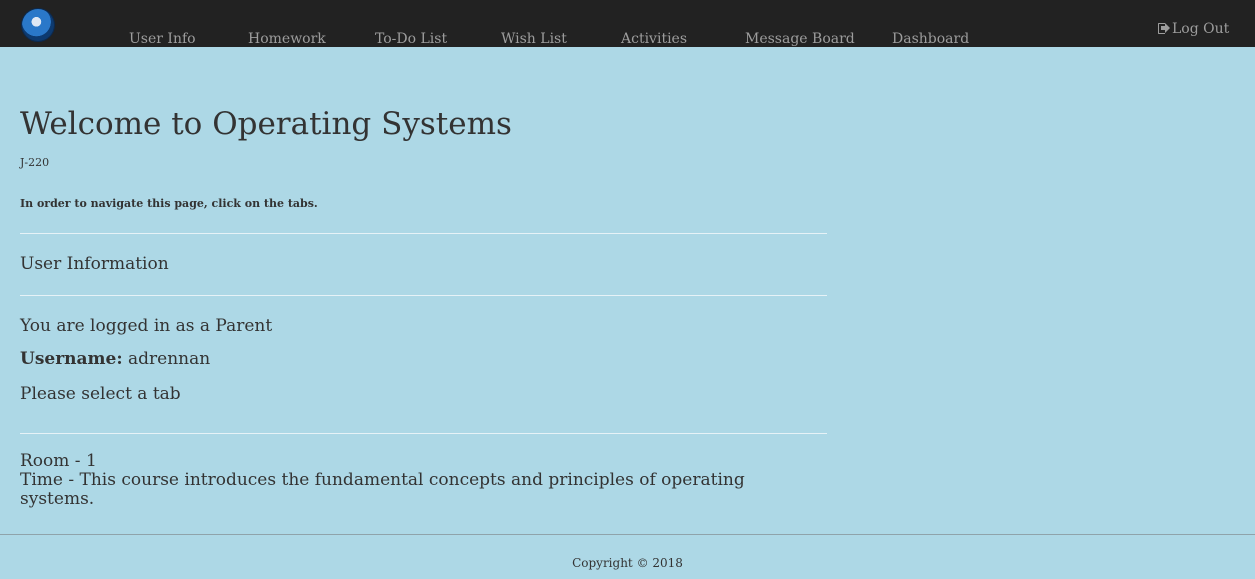 The height and width of the screenshot is (579, 1255). What do you see at coordinates (930, 39) in the screenshot?
I see `nav-item-dashboard: Dashboard` at bounding box center [930, 39].